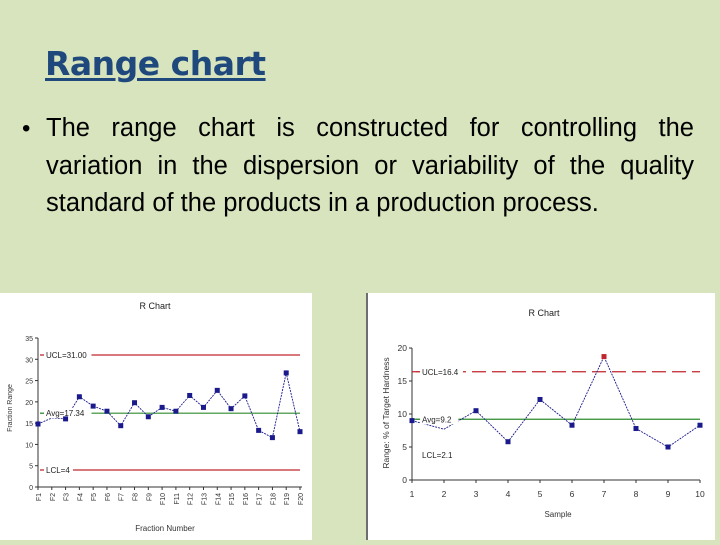  Describe the element at coordinates (53, 497) in the screenshot. I see `x-tick-label: F2` at that location.